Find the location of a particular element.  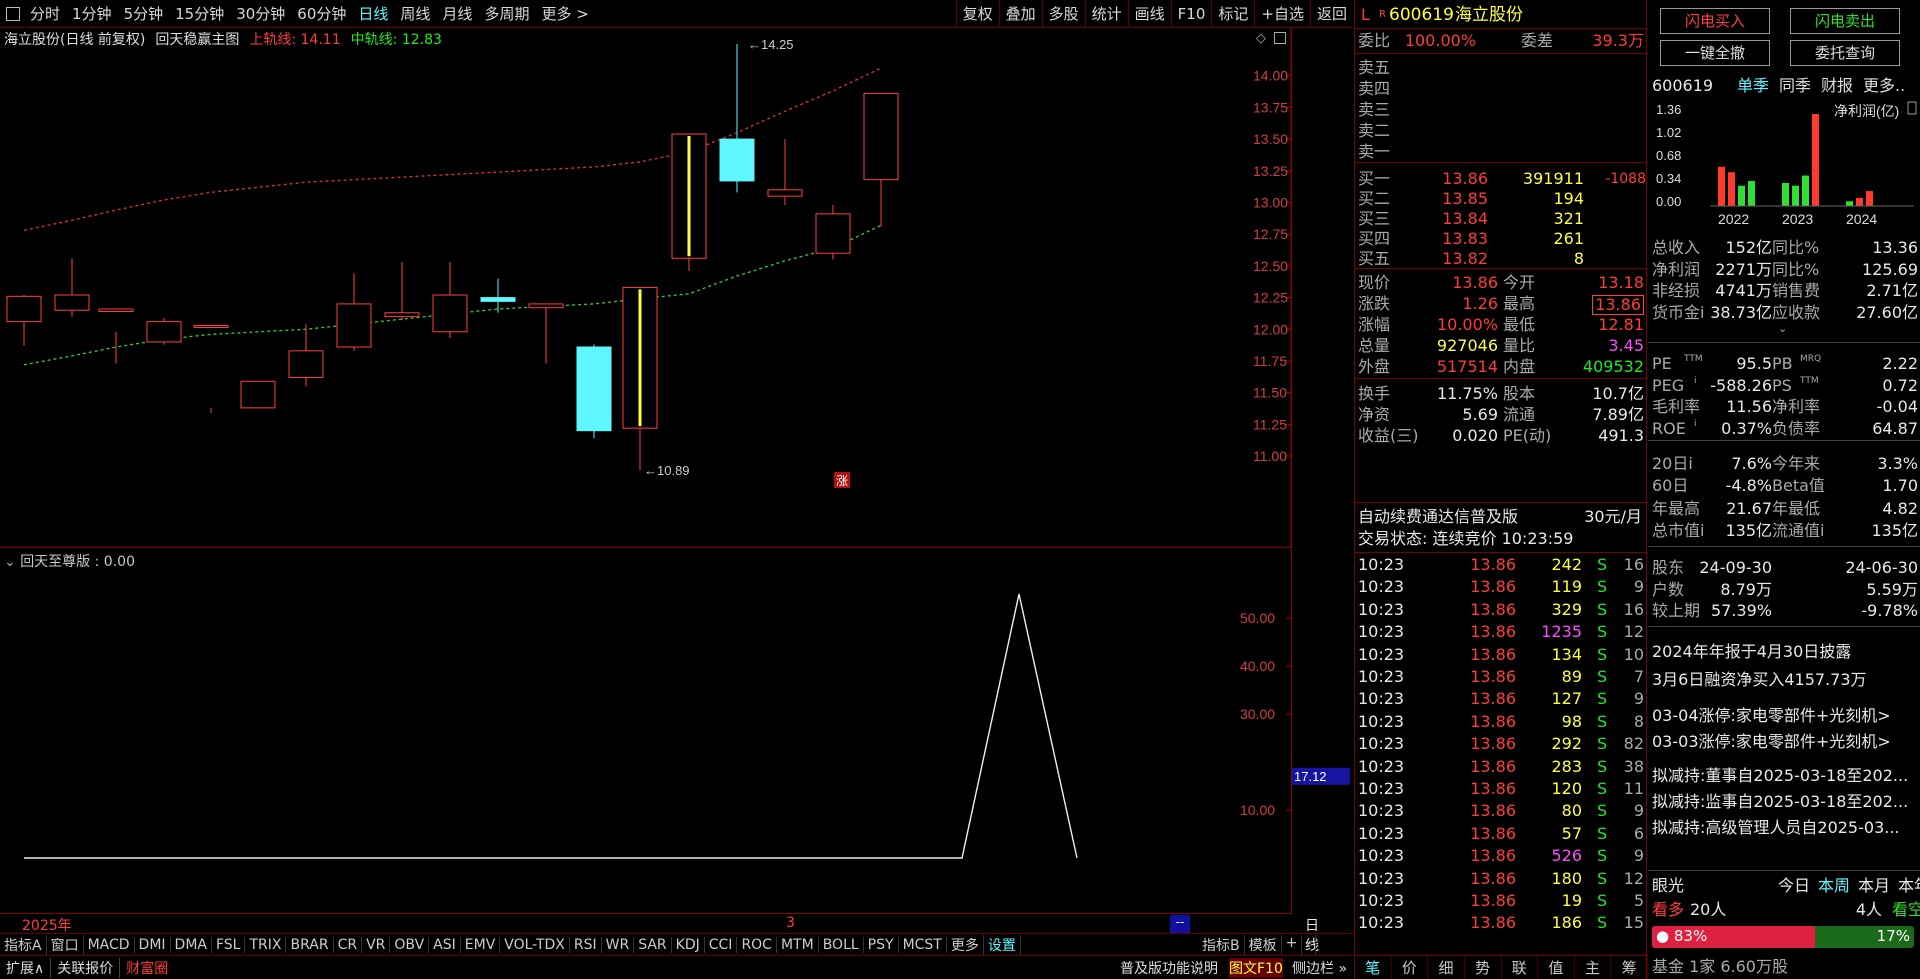

quote-tab-3: 势 is located at coordinates (1483, 967).